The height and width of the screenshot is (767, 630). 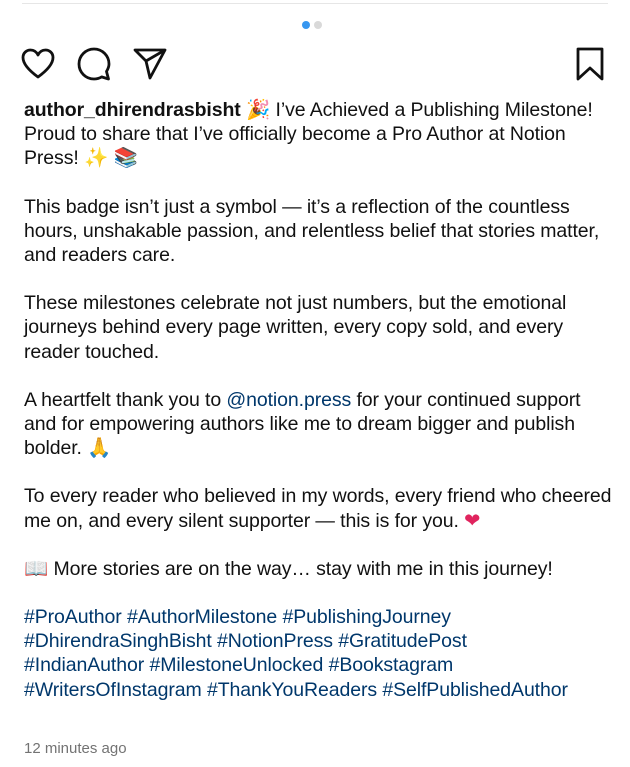 What do you see at coordinates (75, 748) in the screenshot?
I see `post-timestamp: 12 minutes ago` at bounding box center [75, 748].